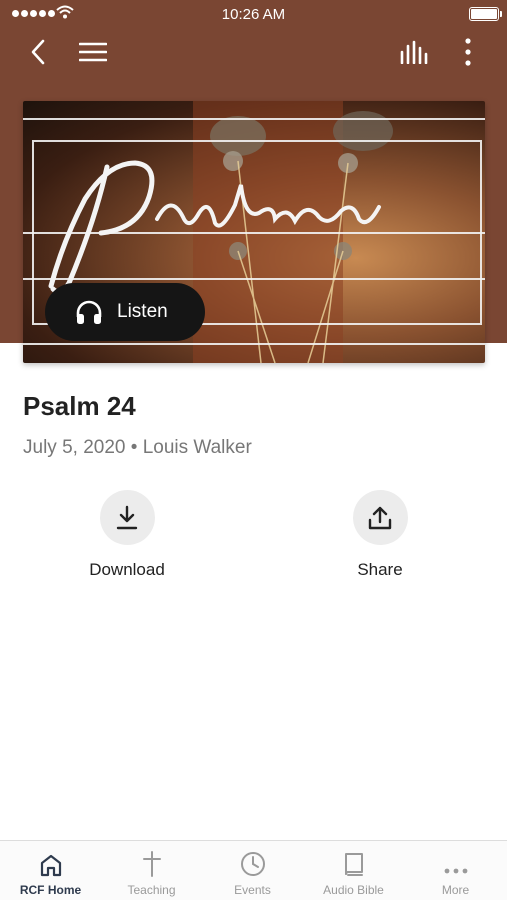 The height and width of the screenshot is (900, 507). I want to click on vertical-dots-icon, so click(468, 52).